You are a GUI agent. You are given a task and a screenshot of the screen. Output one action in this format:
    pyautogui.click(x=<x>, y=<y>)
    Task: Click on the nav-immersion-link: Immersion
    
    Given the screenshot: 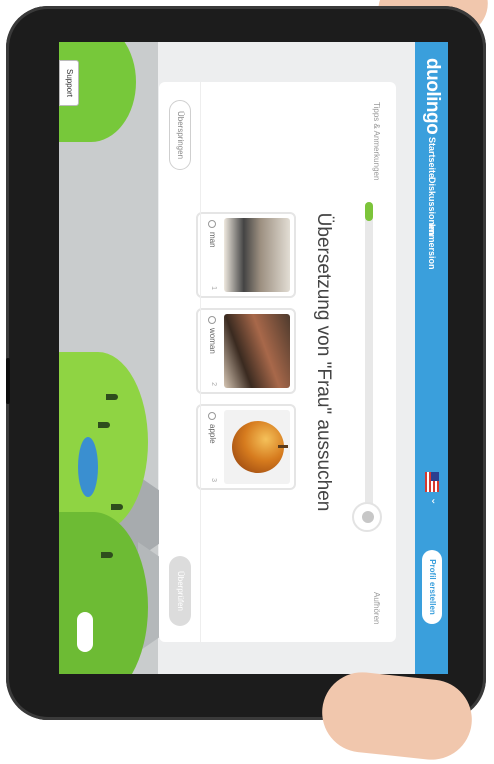 What is the action you would take?
    pyautogui.click(x=432, y=247)
    